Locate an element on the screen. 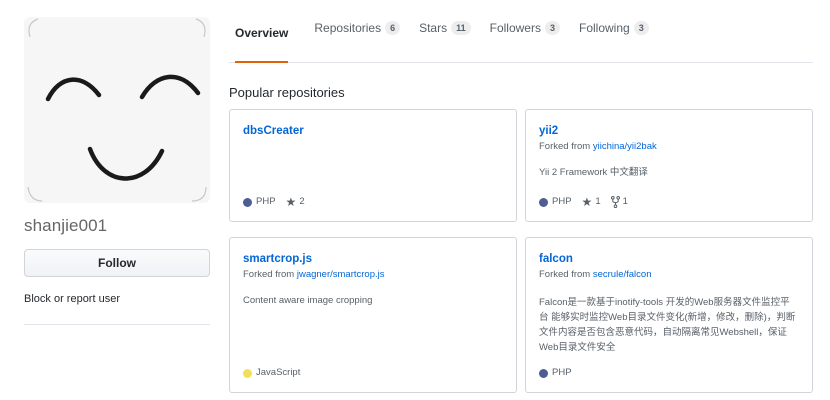 The height and width of the screenshot is (400, 830). stars-count: 2 is located at coordinates (302, 201).